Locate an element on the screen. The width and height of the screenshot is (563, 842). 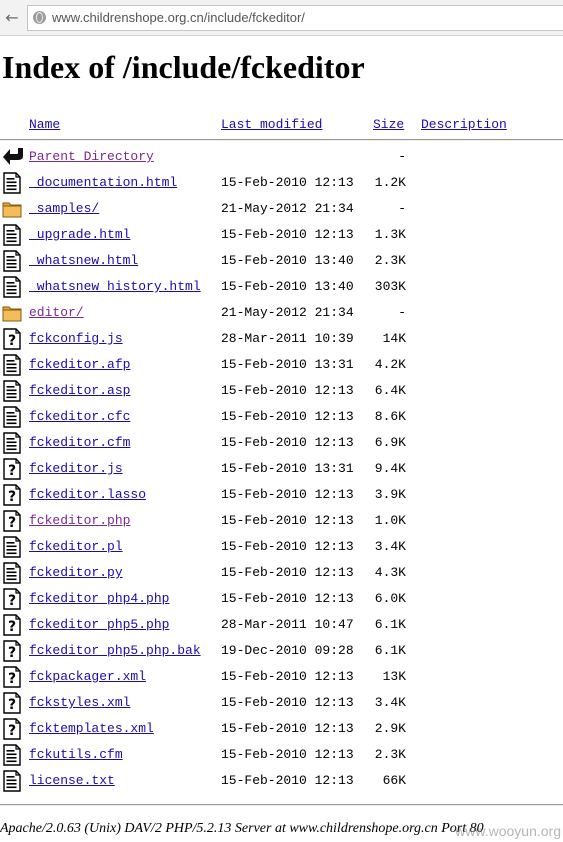
list-item: ? fckeditor_php5.php 28-Mar-2011 10:47 6.1K is located at coordinates (281, 627).